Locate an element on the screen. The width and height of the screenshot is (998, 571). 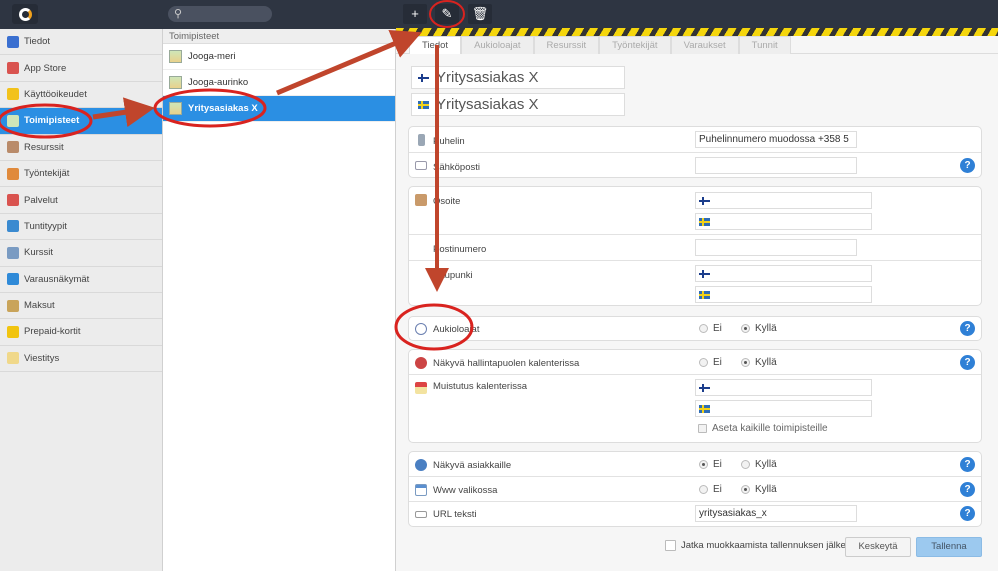
url-label: URL teksti is located at coordinates (455, 514).